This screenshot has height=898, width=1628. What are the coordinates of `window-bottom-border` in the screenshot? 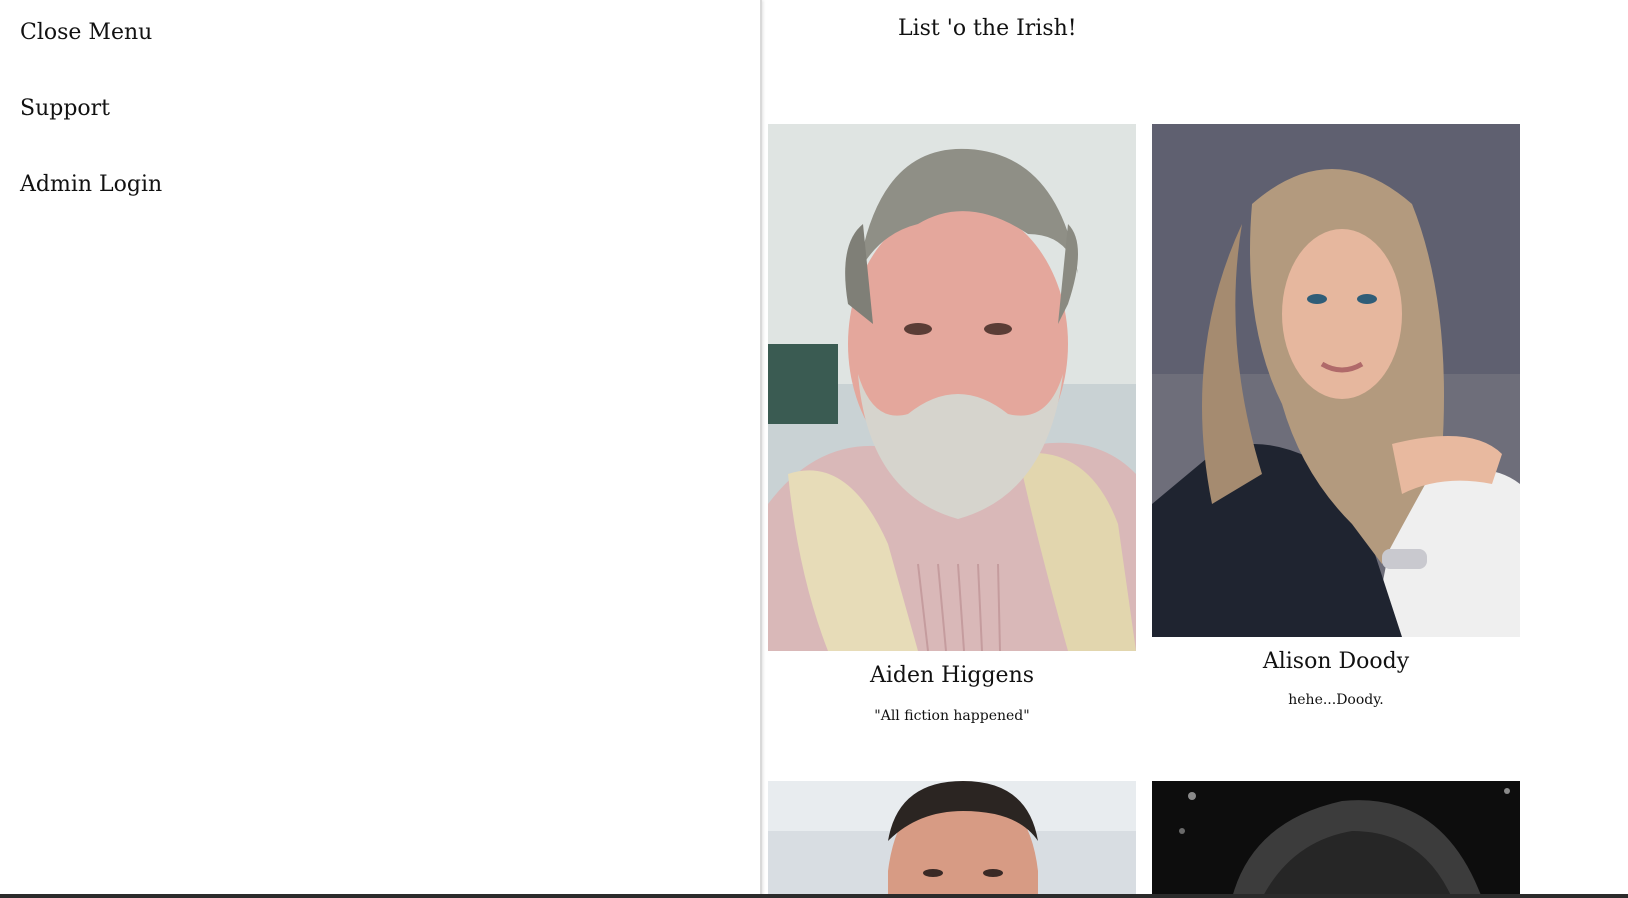 It's located at (814, 896).